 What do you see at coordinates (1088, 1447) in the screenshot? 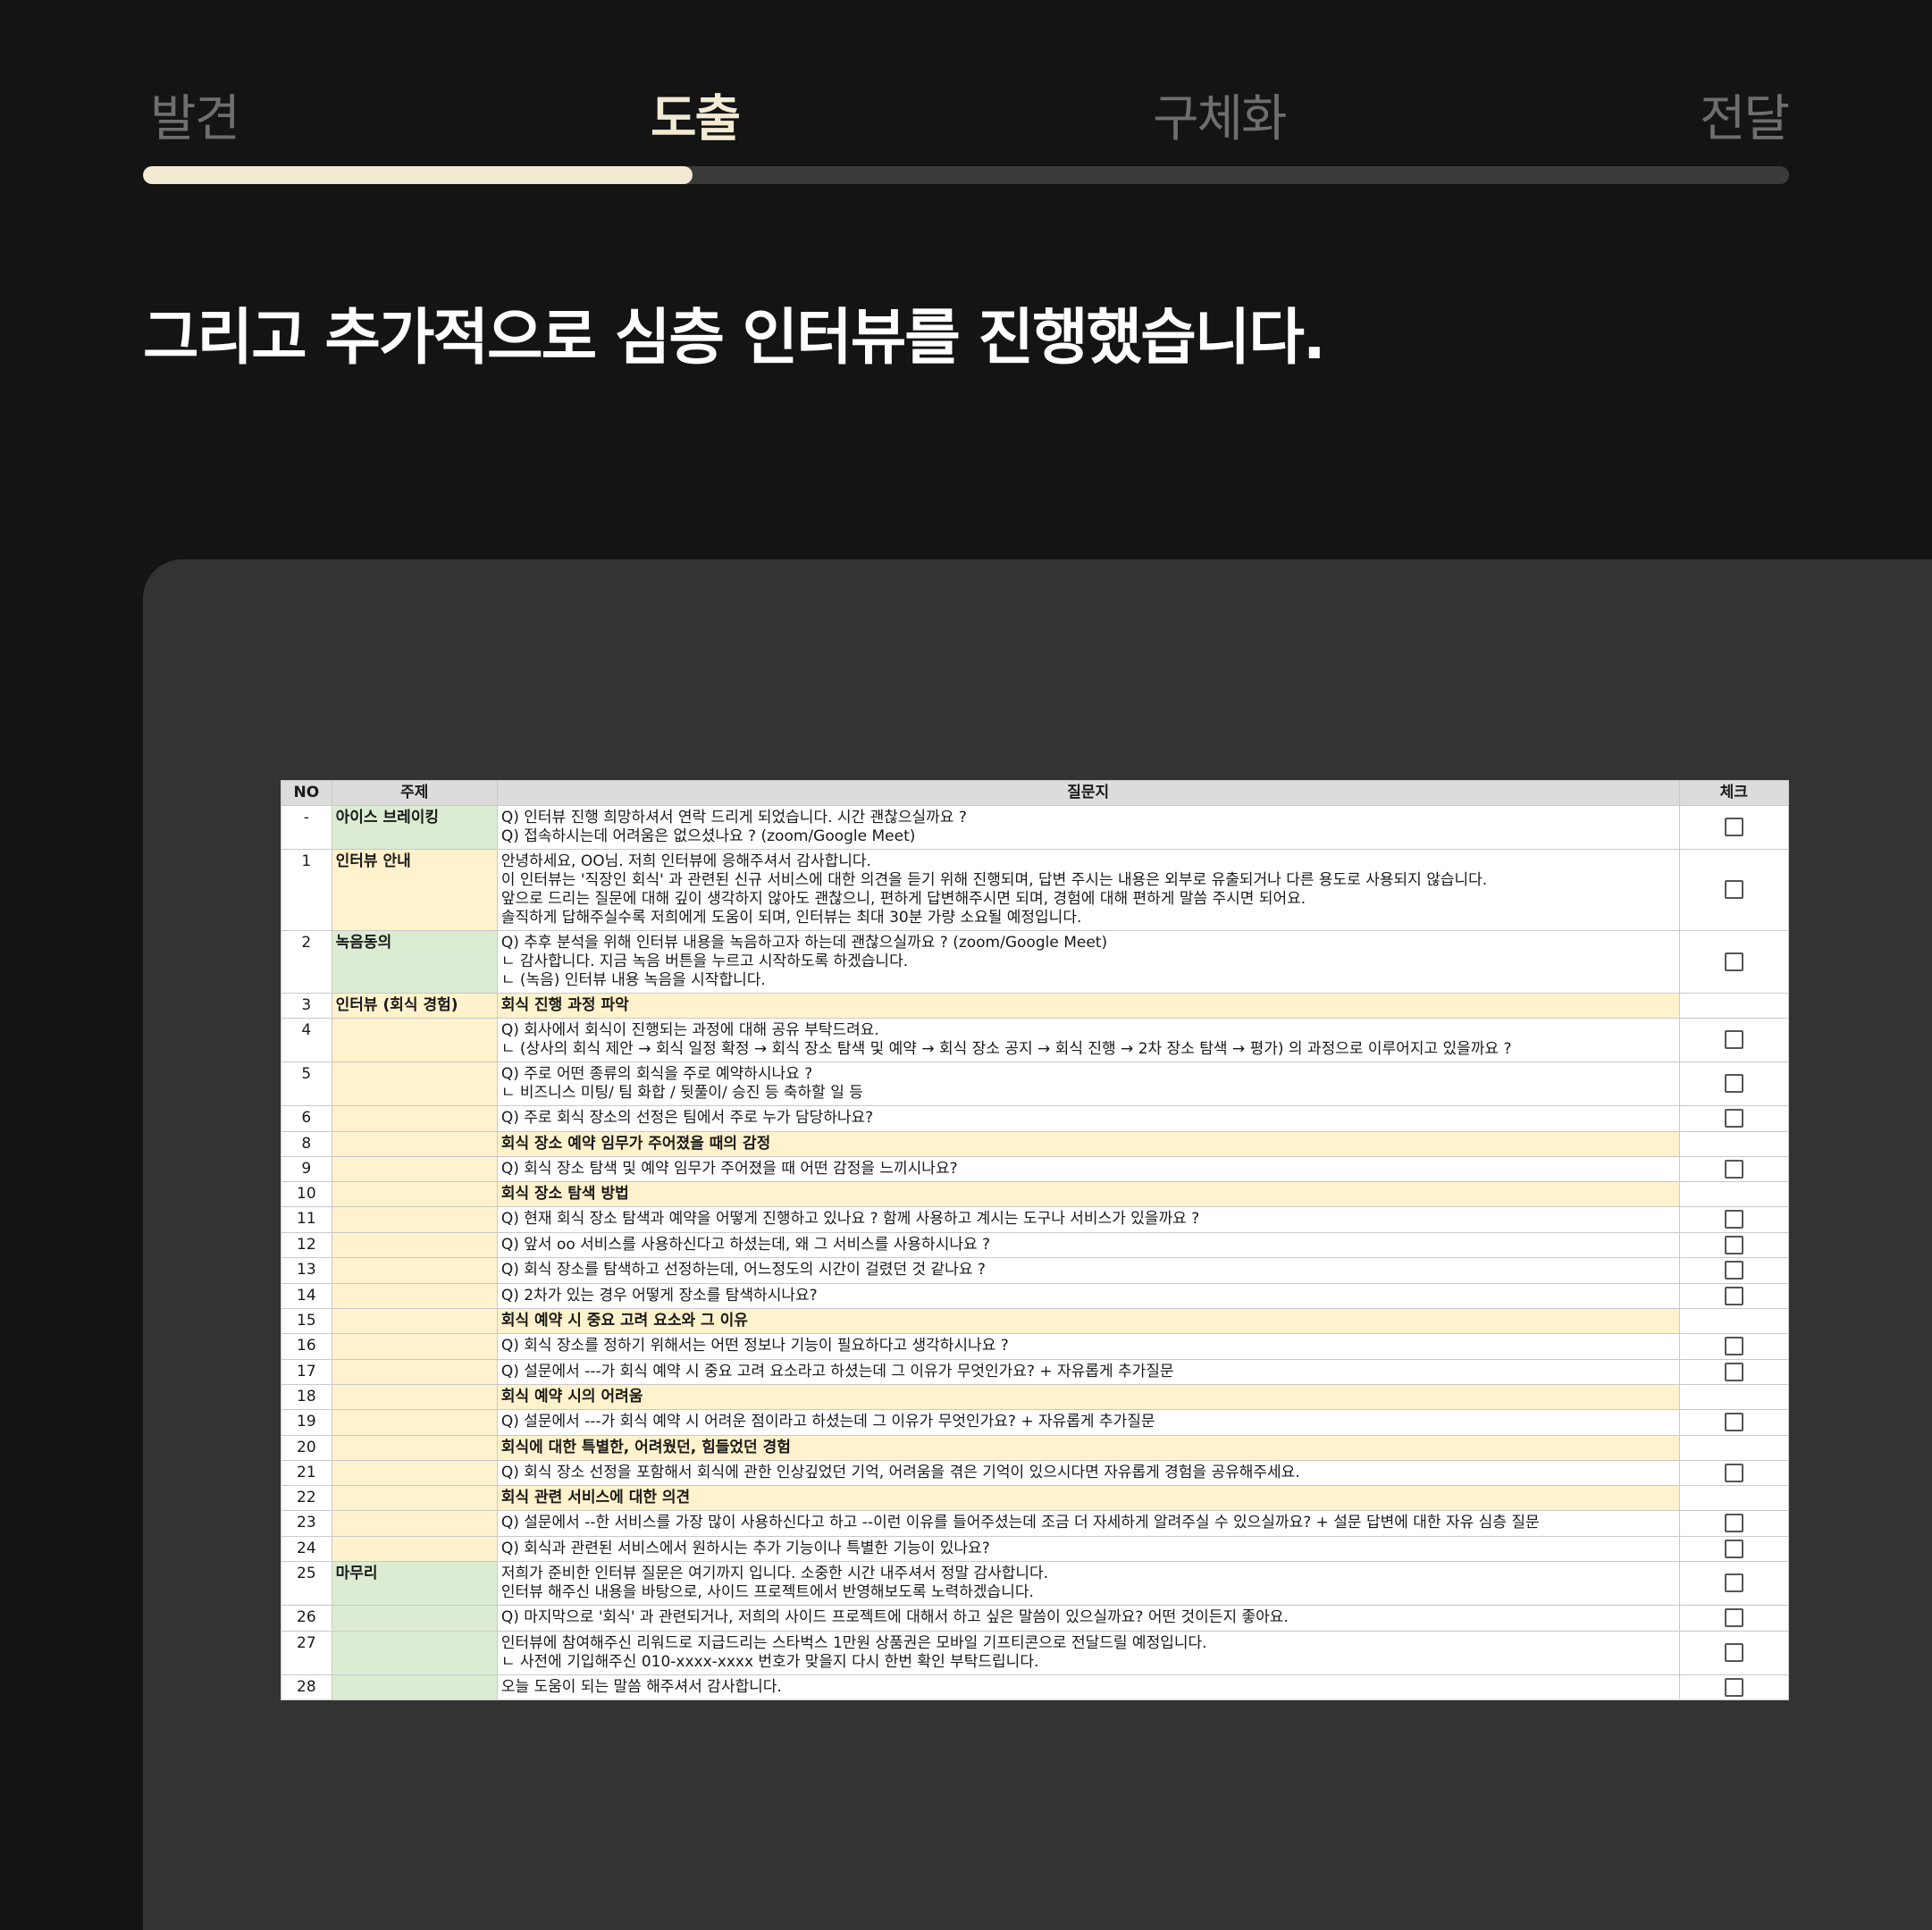
I see `section-title: 회식에 대한 특별한, 어려웠던, 힘들었던 경험` at bounding box center [1088, 1447].